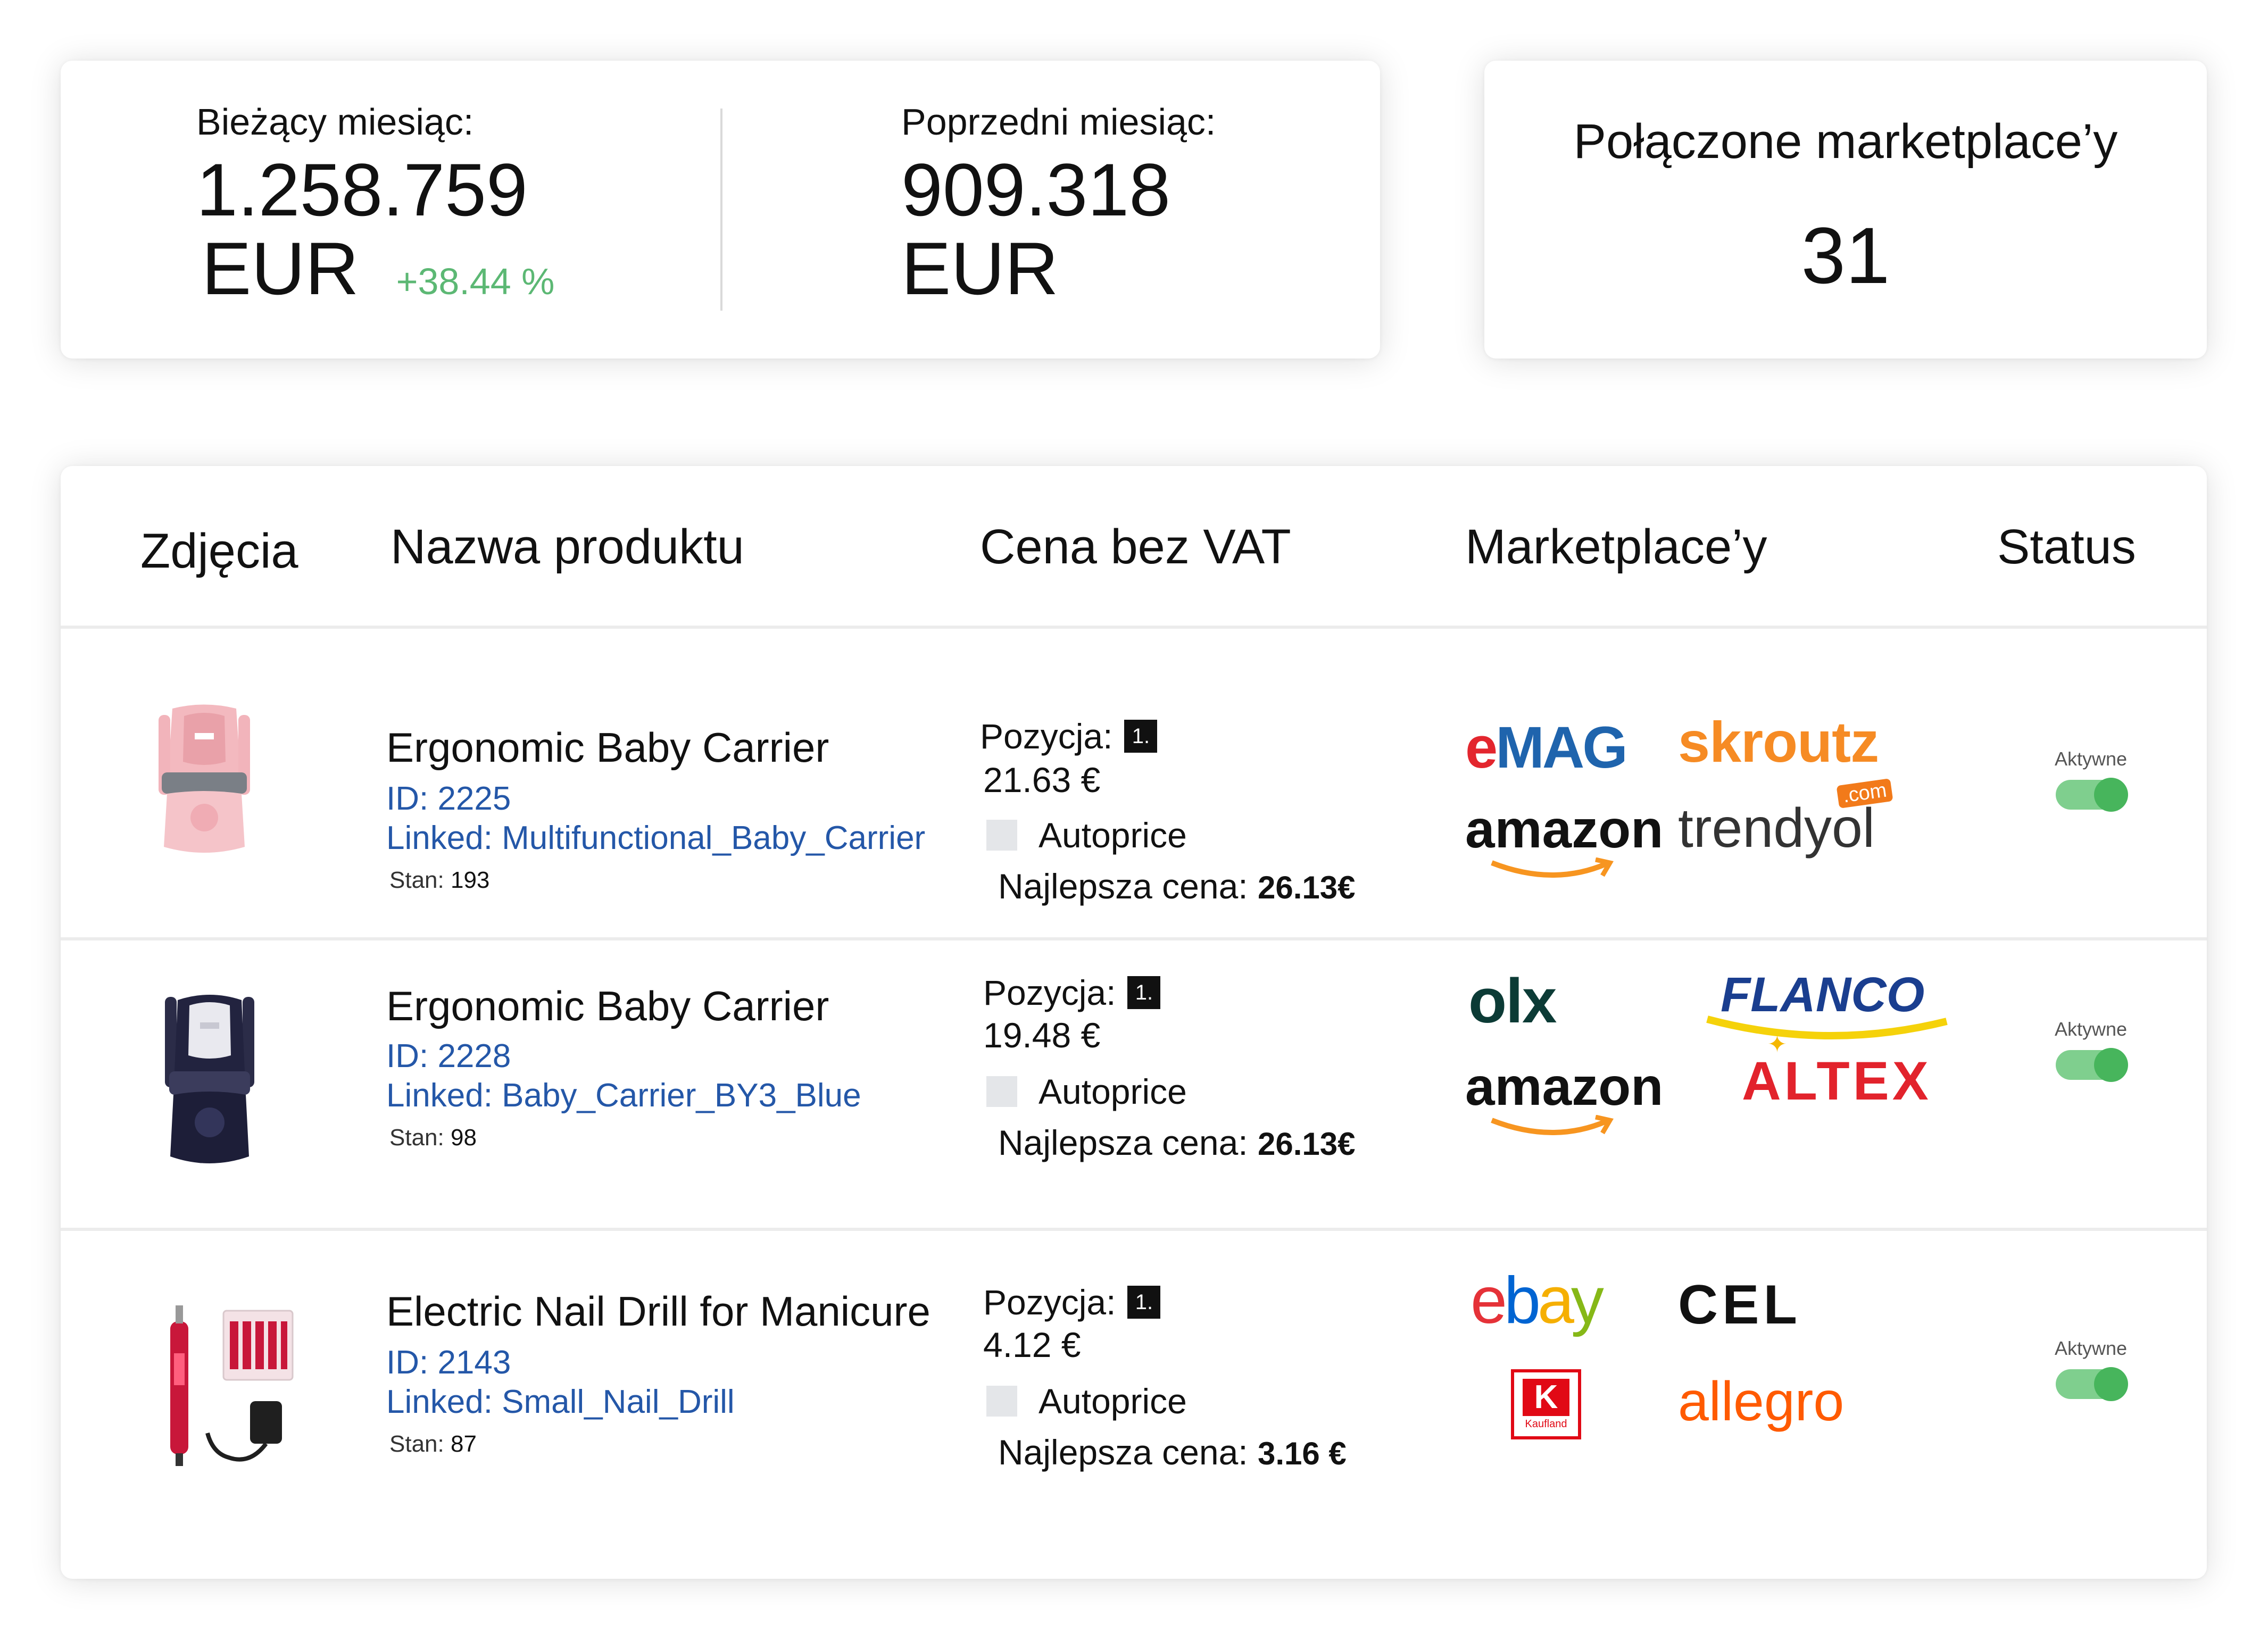 Image resolution: width=2268 pixels, height=1632 pixels. What do you see at coordinates (1036, 189) in the screenshot?
I see `previous-month-value: 909.318` at bounding box center [1036, 189].